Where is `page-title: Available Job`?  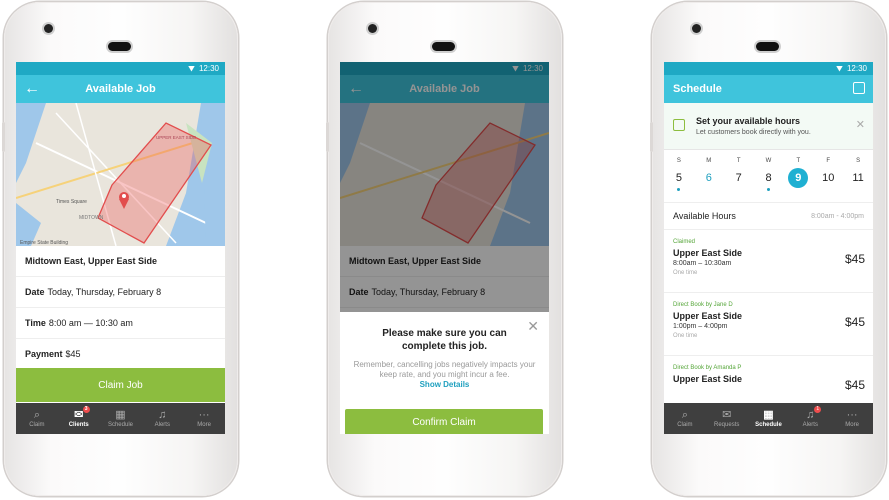
page-title: Available Job is located at coordinates (120, 89).